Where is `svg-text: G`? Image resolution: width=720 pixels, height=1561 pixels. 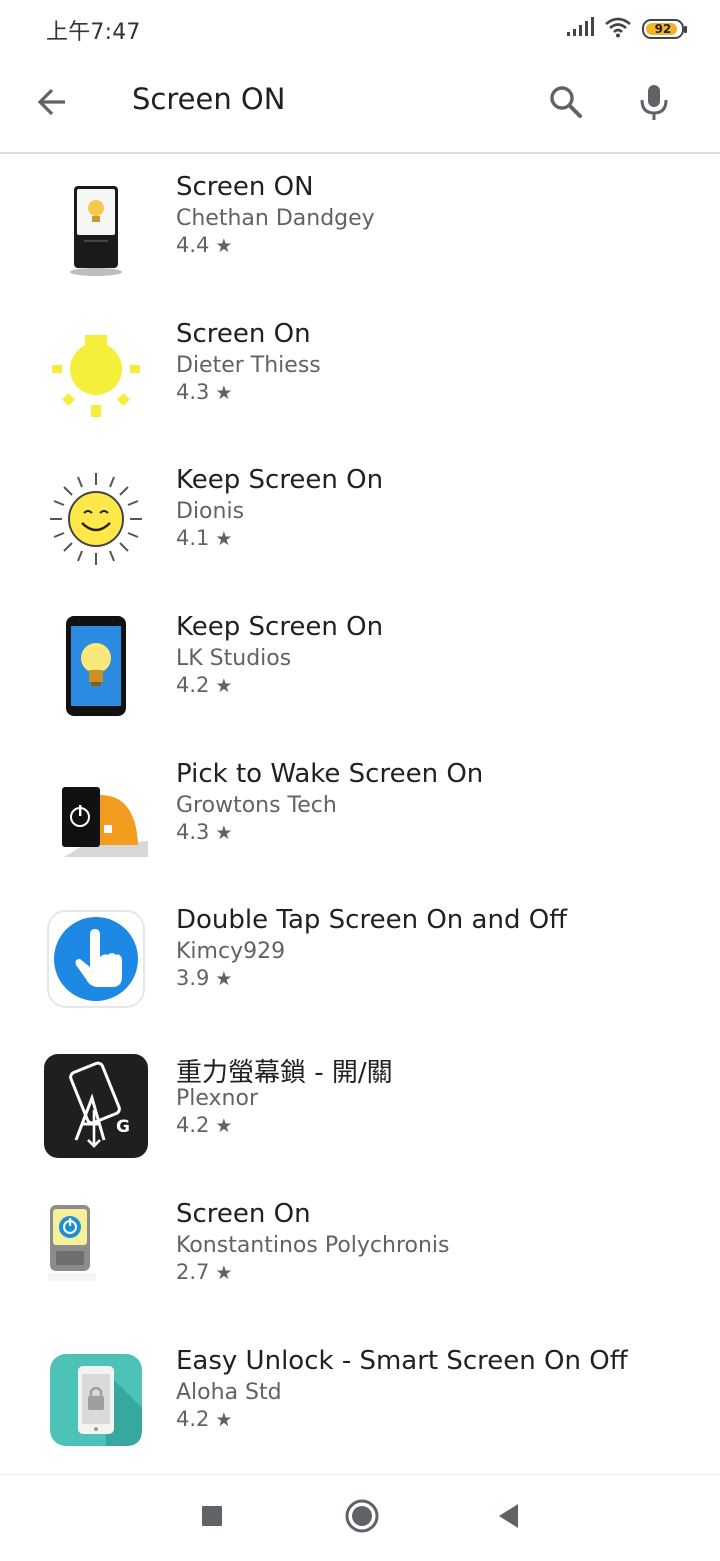
svg-text: G is located at coordinates (123, 1127).